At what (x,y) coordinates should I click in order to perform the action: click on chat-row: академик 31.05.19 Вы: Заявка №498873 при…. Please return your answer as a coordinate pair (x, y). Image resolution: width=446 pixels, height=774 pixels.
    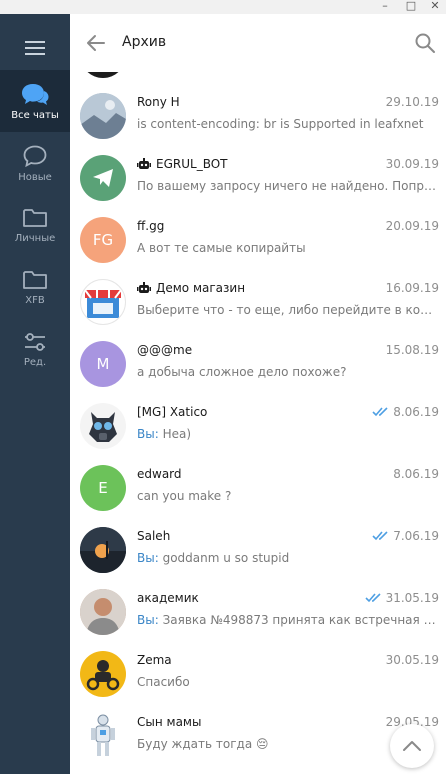
    Looking at the image, I should click on (258, 612).